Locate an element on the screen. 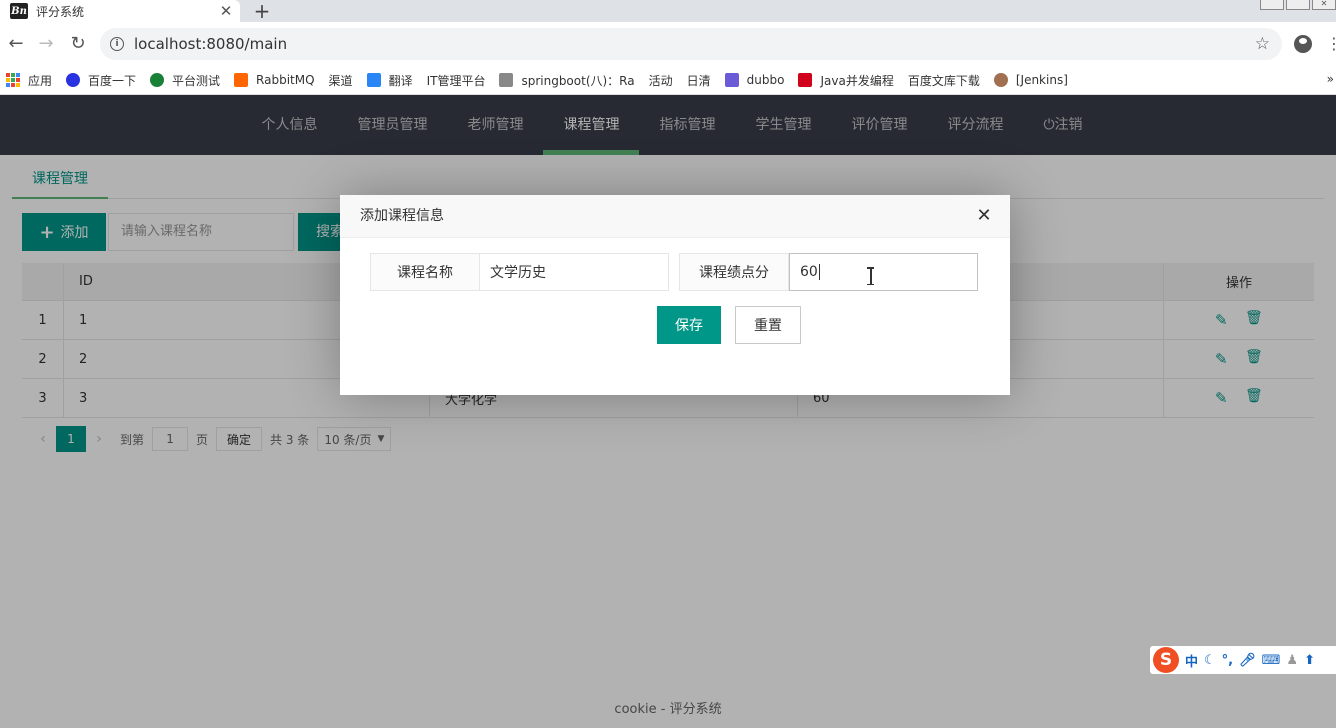 This screenshot has height=728, width=1336. bookmark-item: 日清 is located at coordinates (699, 80).